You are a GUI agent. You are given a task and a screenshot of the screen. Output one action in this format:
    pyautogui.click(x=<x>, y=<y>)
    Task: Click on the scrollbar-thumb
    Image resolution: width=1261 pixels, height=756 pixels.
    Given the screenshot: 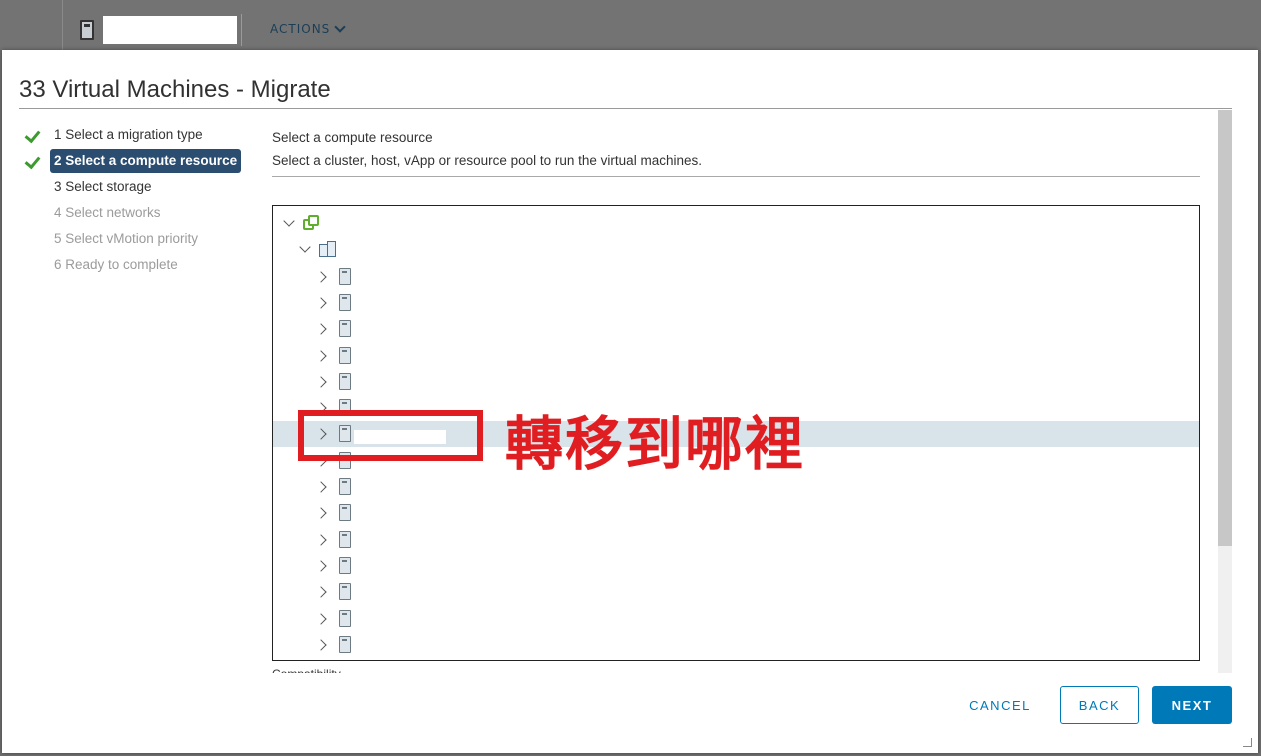 What is the action you would take?
    pyautogui.click(x=1225, y=328)
    